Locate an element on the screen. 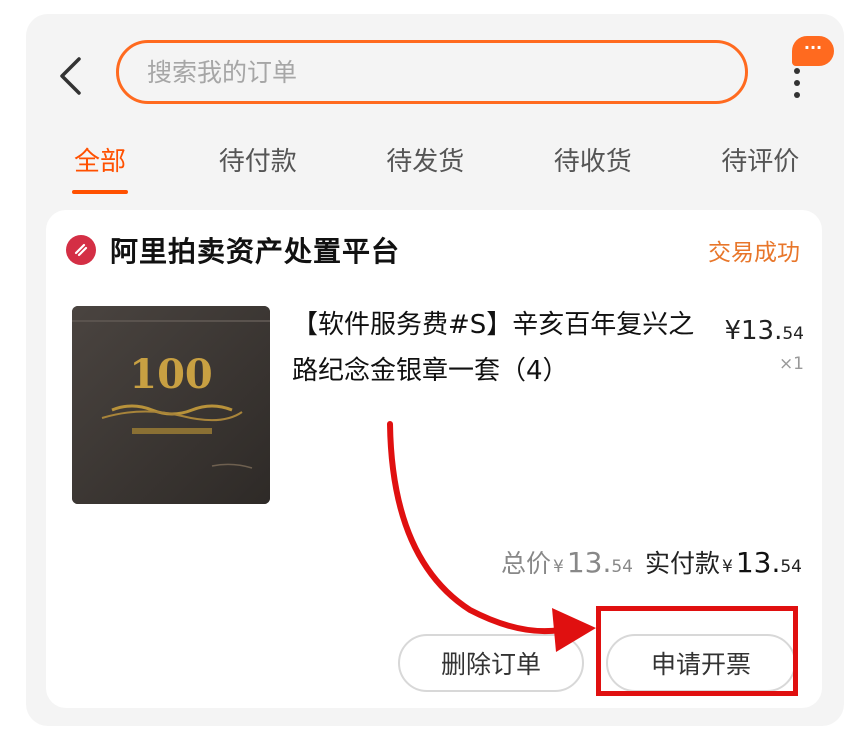 The height and width of the screenshot is (745, 867). paid-amount-label: 实付款 is located at coordinates (682, 563).